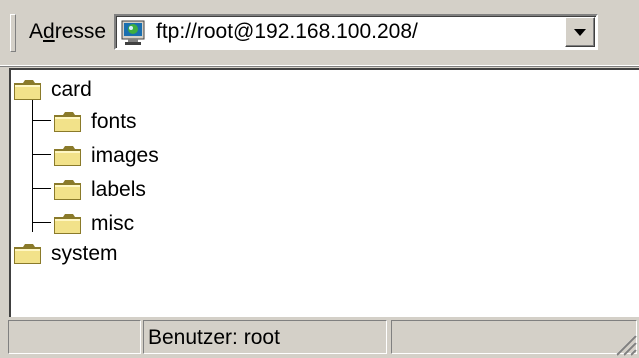  I want to click on status-user-text: Benutzer: root, so click(214, 337).